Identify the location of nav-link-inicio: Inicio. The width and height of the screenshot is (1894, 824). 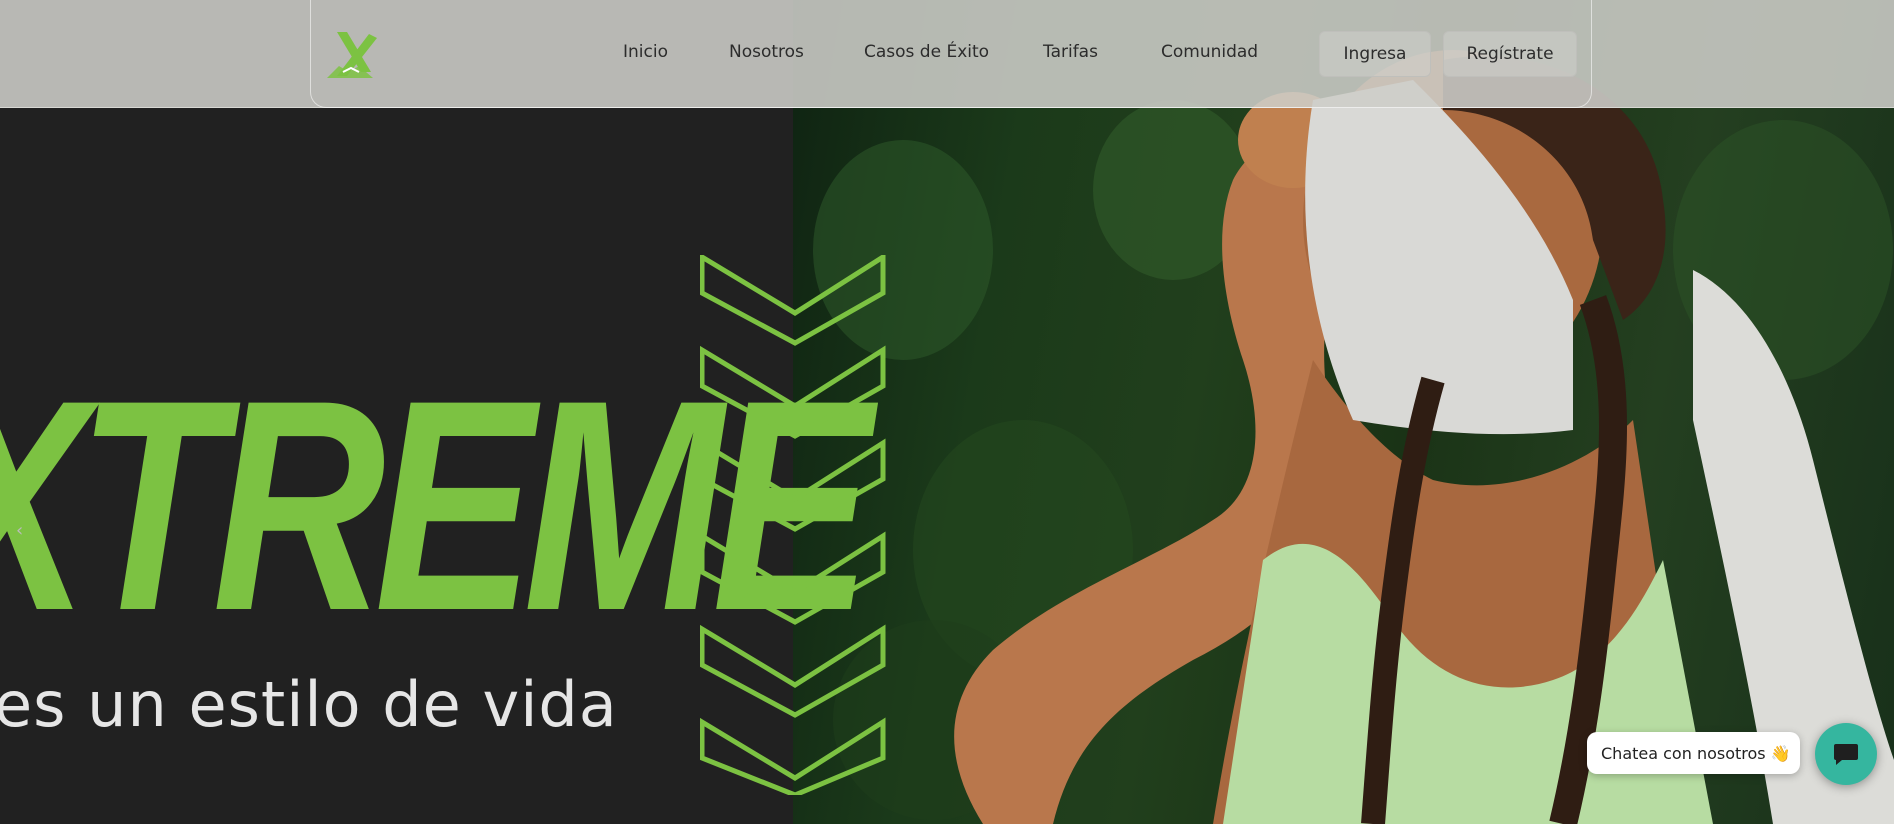
(645, 52).